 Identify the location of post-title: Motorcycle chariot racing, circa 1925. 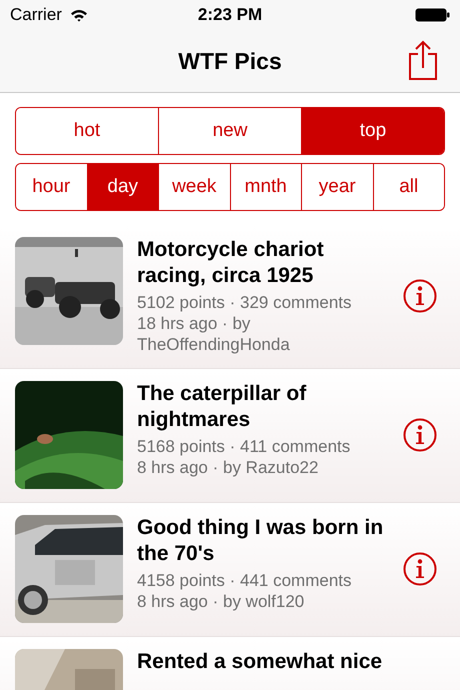
(231, 263).